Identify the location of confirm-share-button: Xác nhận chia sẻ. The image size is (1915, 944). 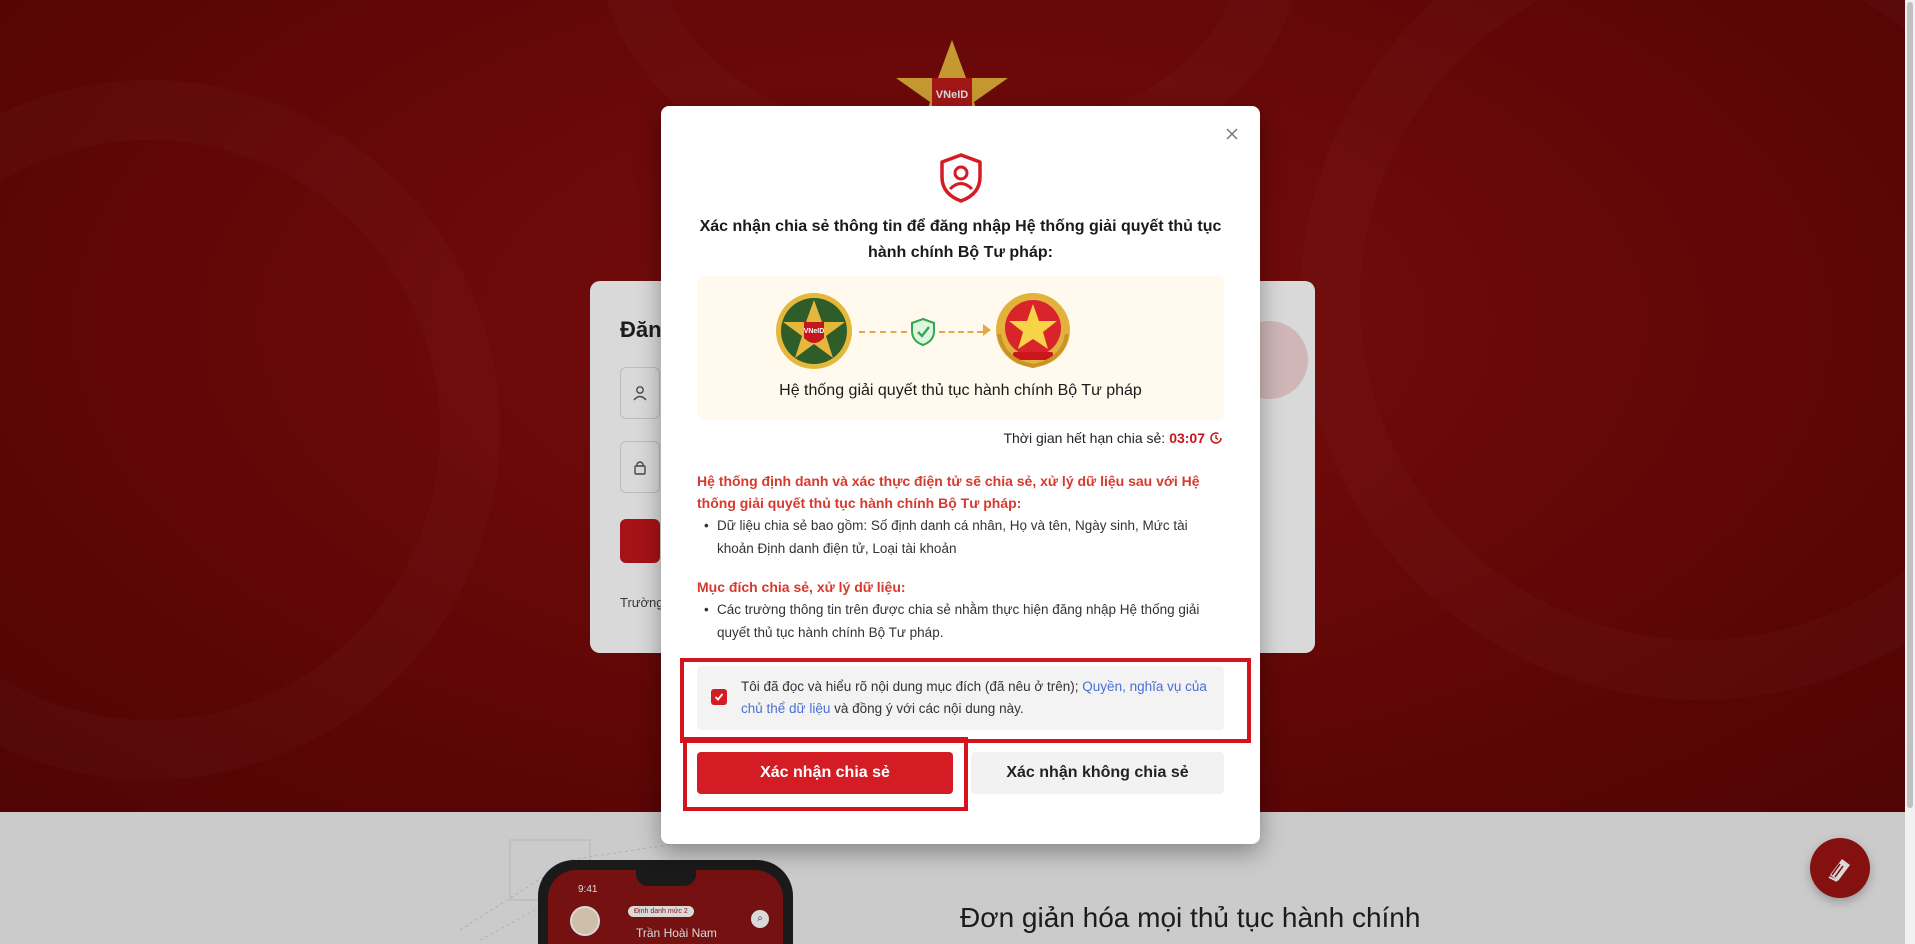
(825, 773).